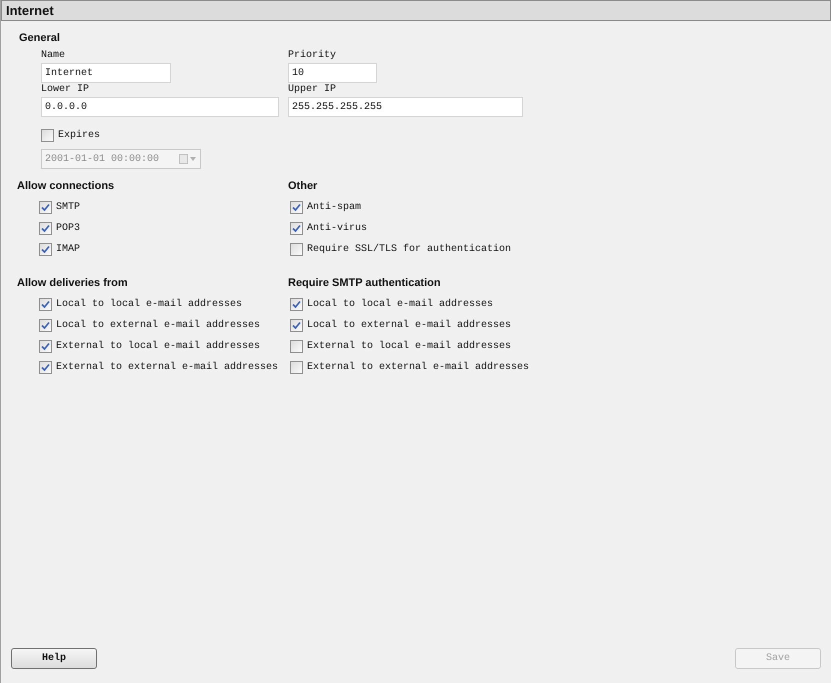 This screenshot has height=683, width=831. What do you see at coordinates (68, 229) in the screenshot?
I see `checkbox-label: POP3` at bounding box center [68, 229].